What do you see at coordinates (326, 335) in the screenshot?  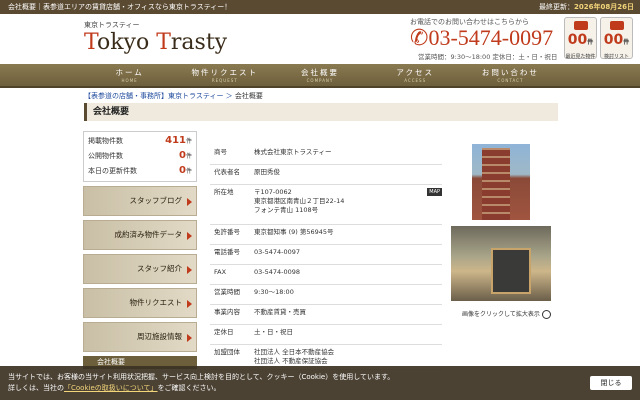 I see `table-row: 定休日 土・日・祝日` at bounding box center [326, 335].